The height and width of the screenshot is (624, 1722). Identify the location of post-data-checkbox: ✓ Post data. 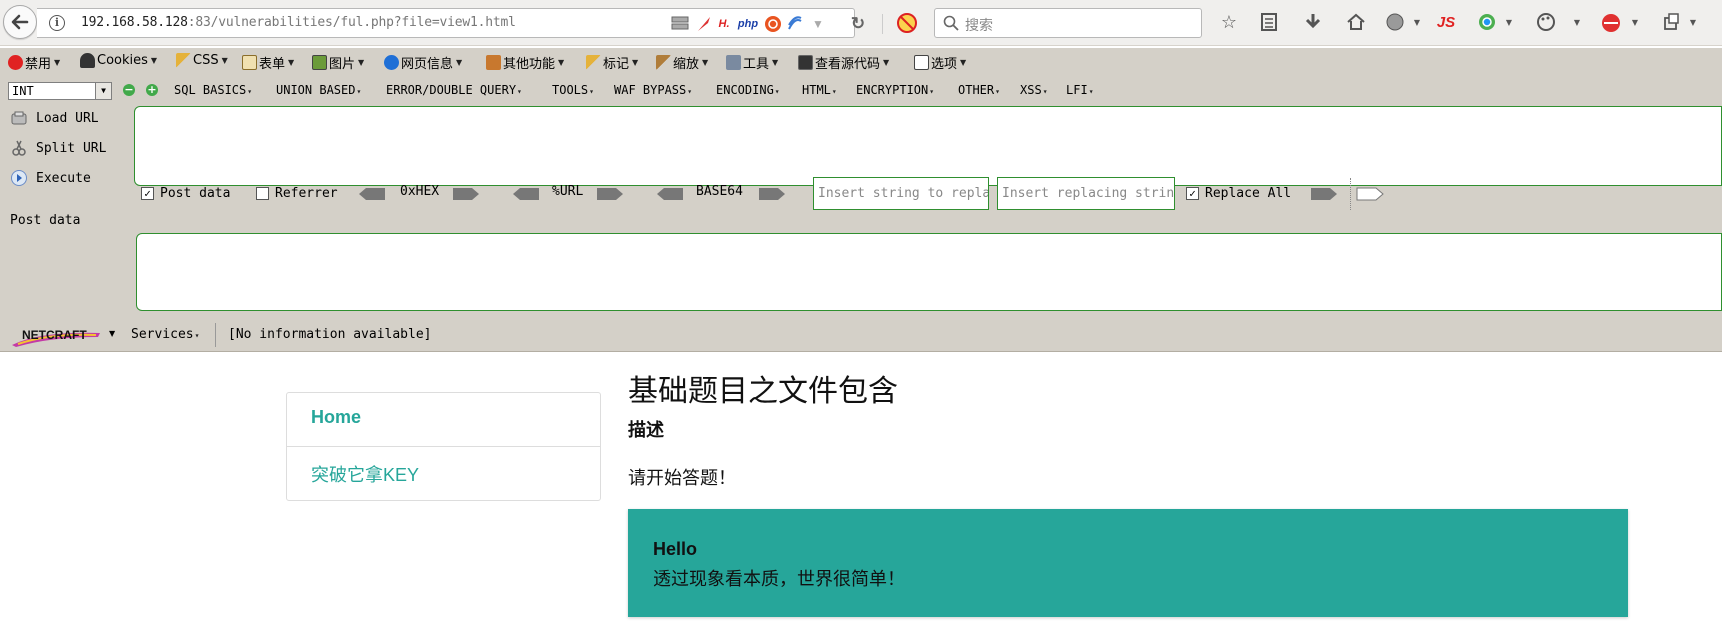
(185, 193).